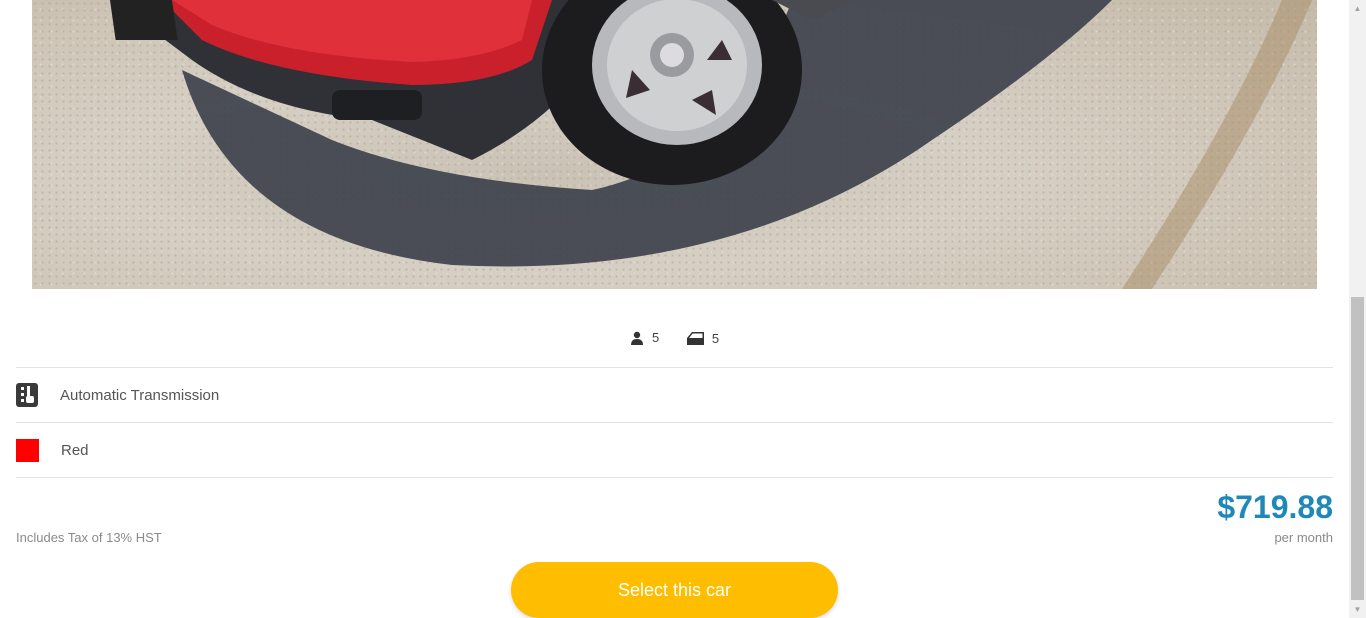 This screenshot has width=1366, height=618. What do you see at coordinates (715, 338) in the screenshot?
I see `doors-count: 5` at bounding box center [715, 338].